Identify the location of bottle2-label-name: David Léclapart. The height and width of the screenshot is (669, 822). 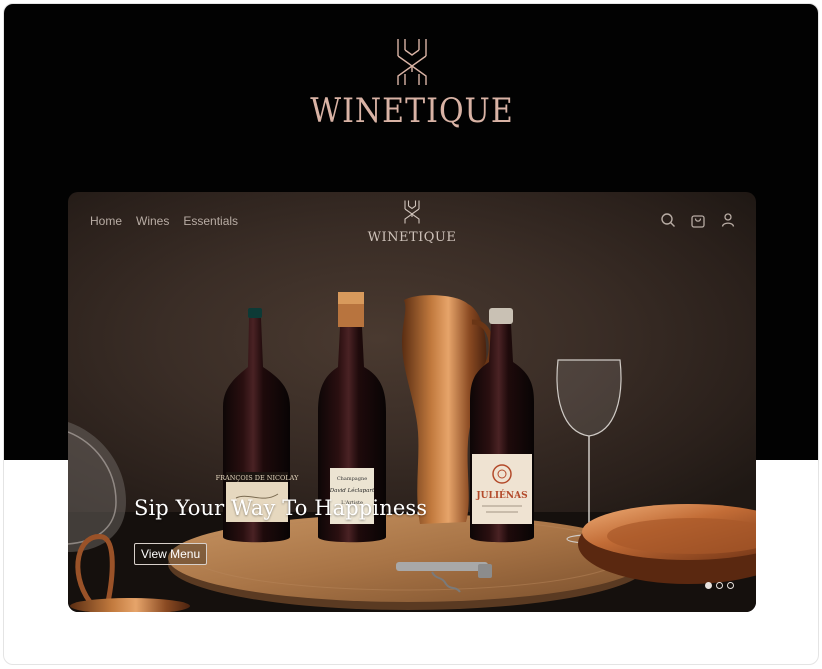
(352, 490).